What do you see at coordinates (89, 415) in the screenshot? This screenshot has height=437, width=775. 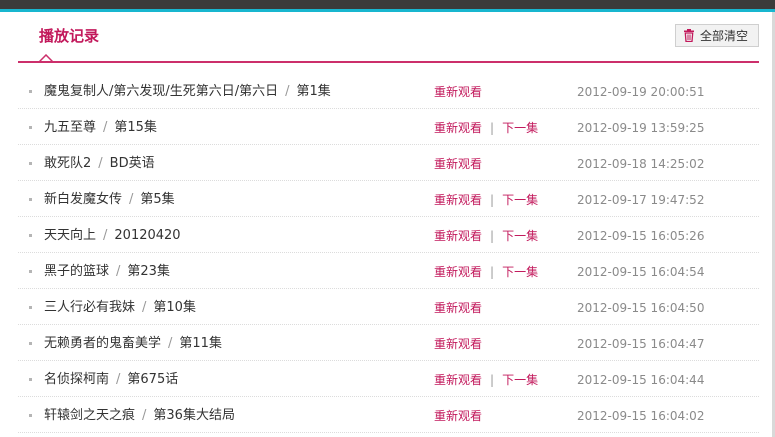 I see `show-link: 轩辕剑之天之痕` at bounding box center [89, 415].